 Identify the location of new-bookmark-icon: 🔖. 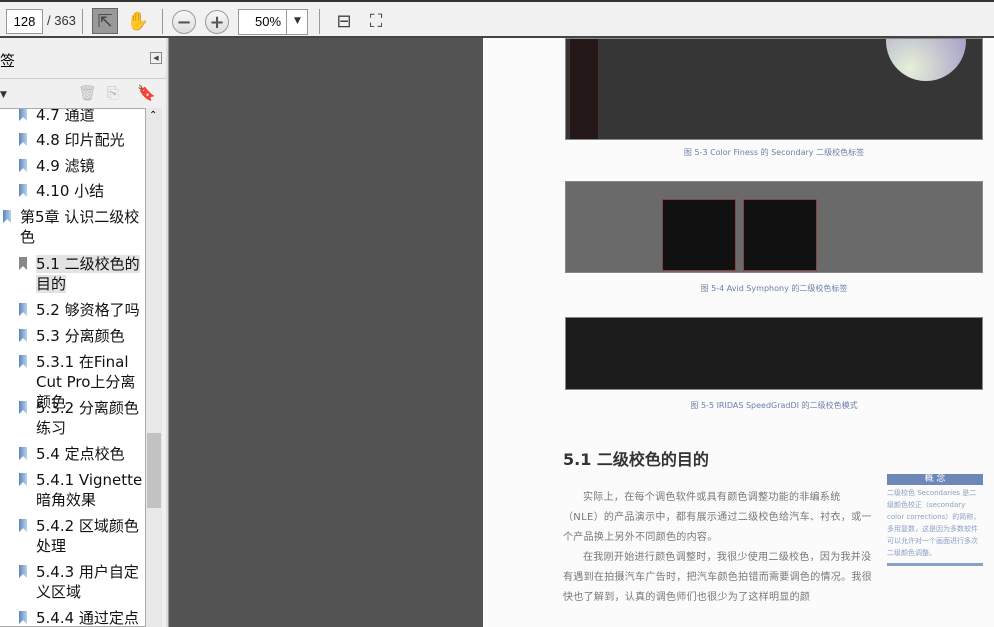
(146, 93).